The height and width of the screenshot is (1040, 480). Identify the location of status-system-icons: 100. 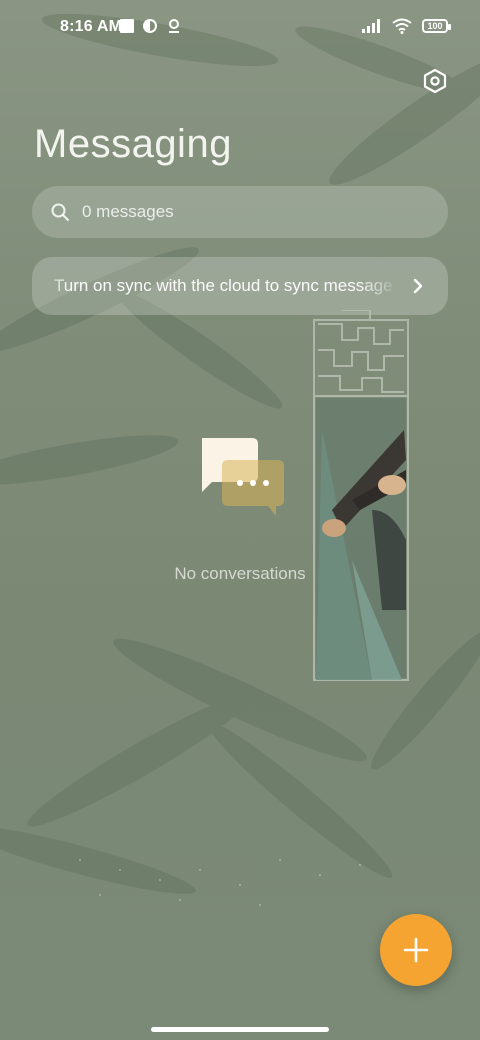
(406, 26).